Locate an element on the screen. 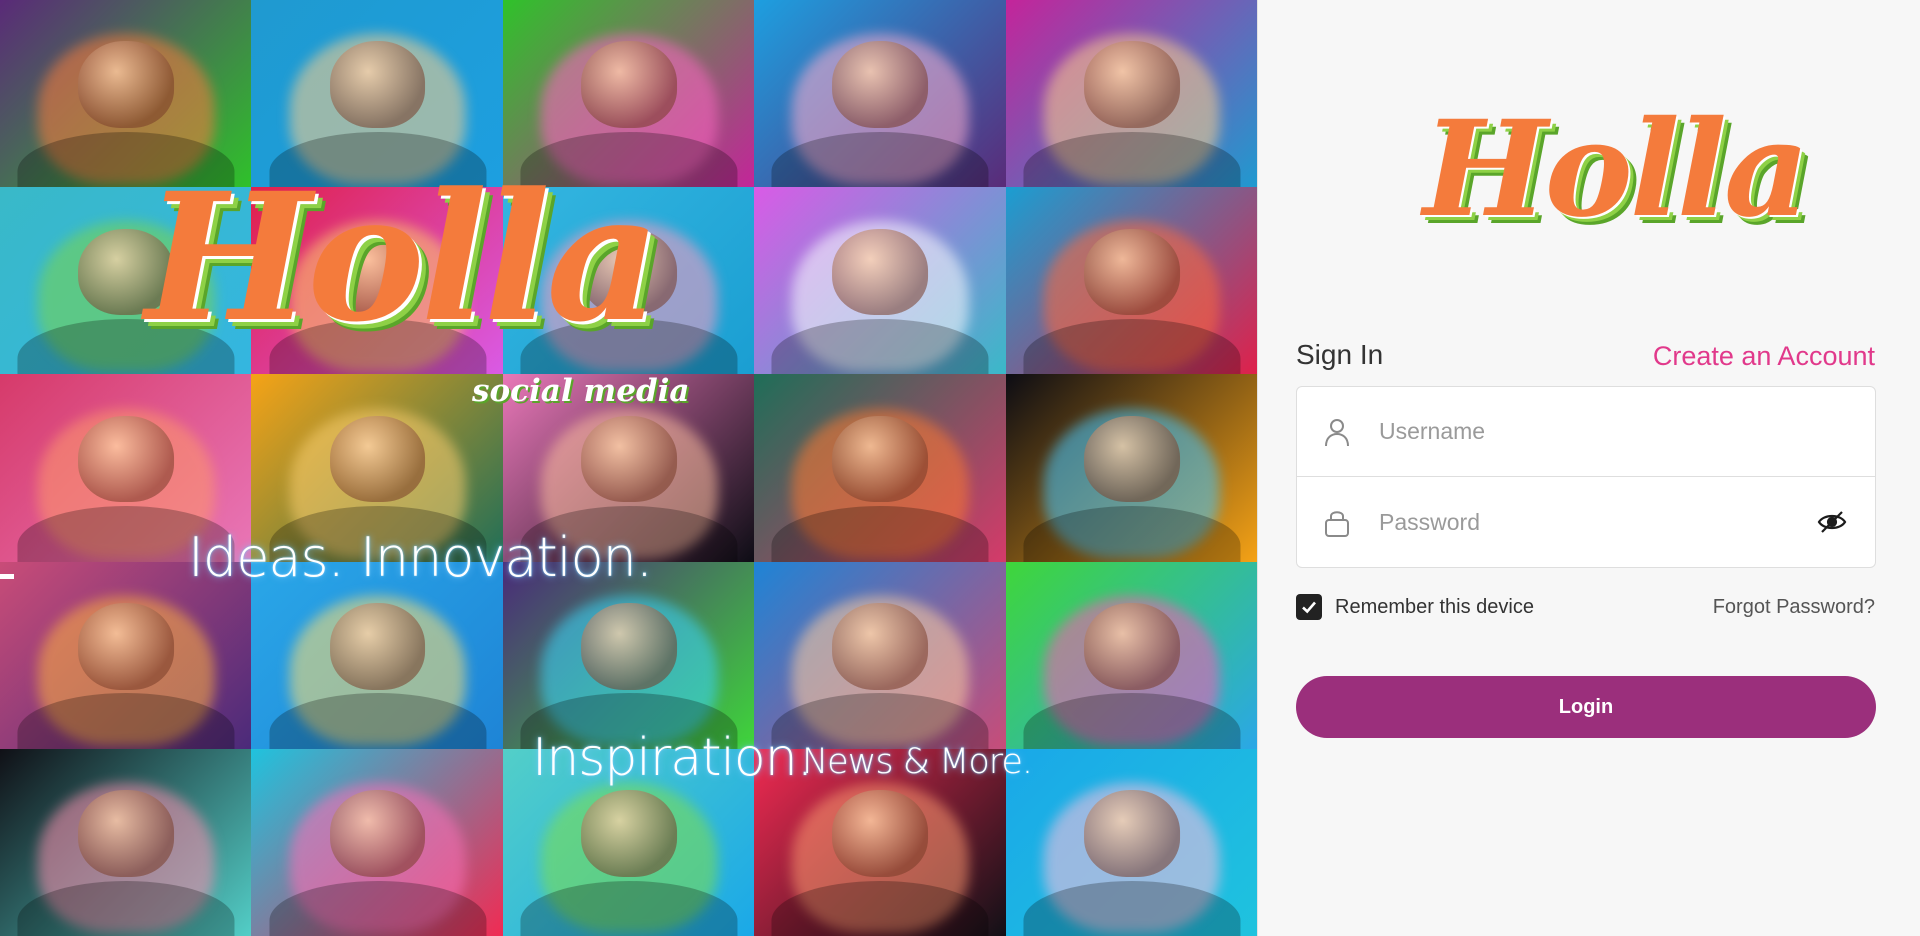 The width and height of the screenshot is (1920, 936). remember-label: Remember this device is located at coordinates (1434, 606).